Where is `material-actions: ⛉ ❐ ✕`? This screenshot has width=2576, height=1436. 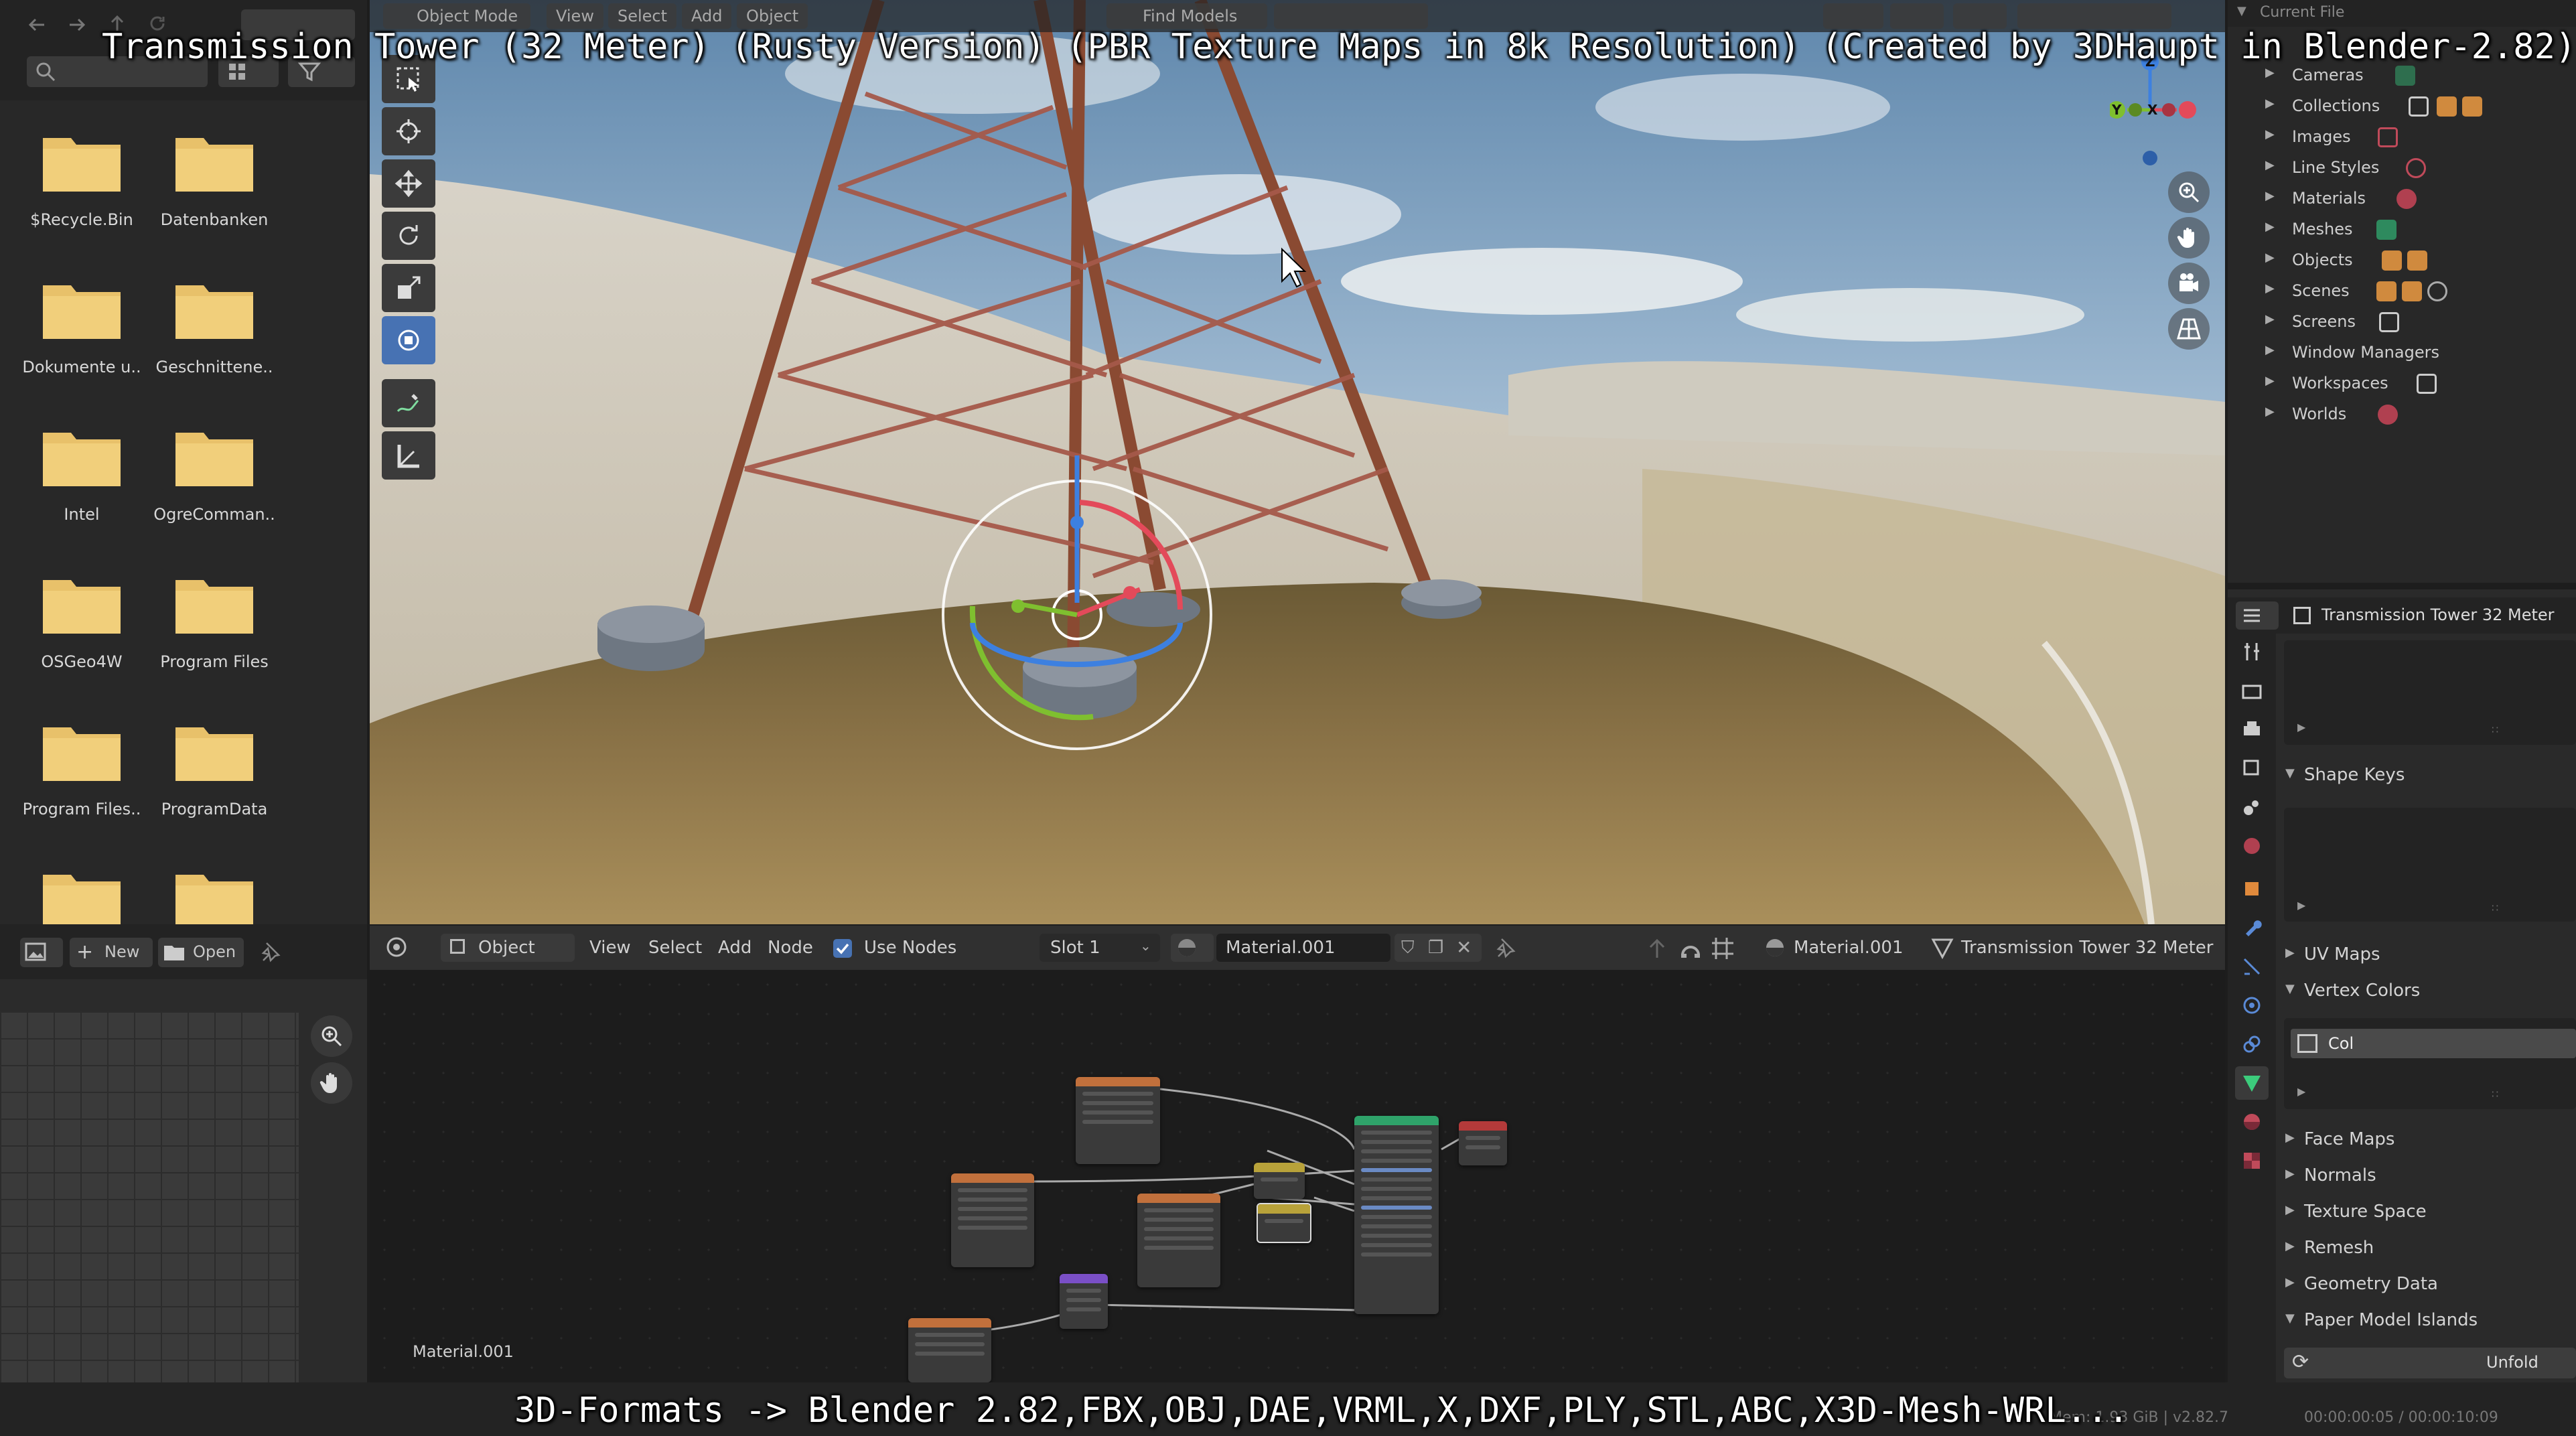 material-actions: ⛉ ❐ ✕ is located at coordinates (1438, 948).